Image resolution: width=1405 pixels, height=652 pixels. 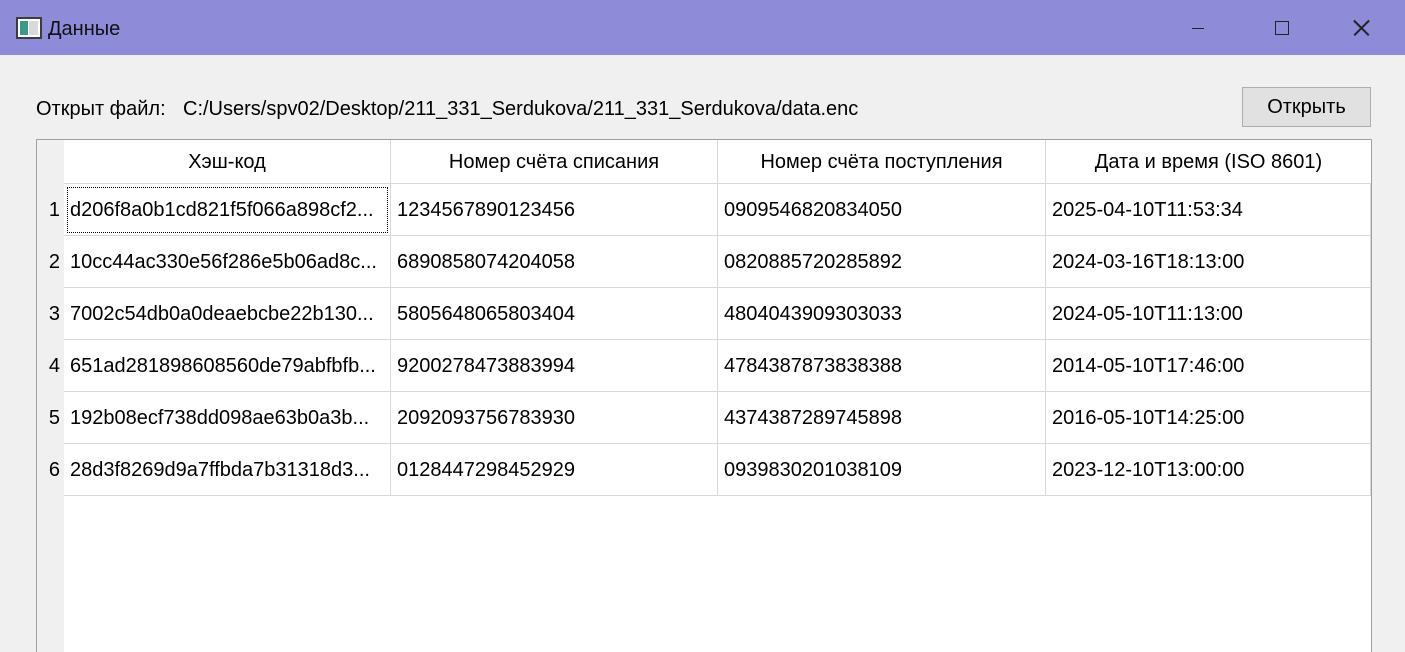 What do you see at coordinates (1306, 107) in the screenshot?
I see `open-button: Открыть` at bounding box center [1306, 107].